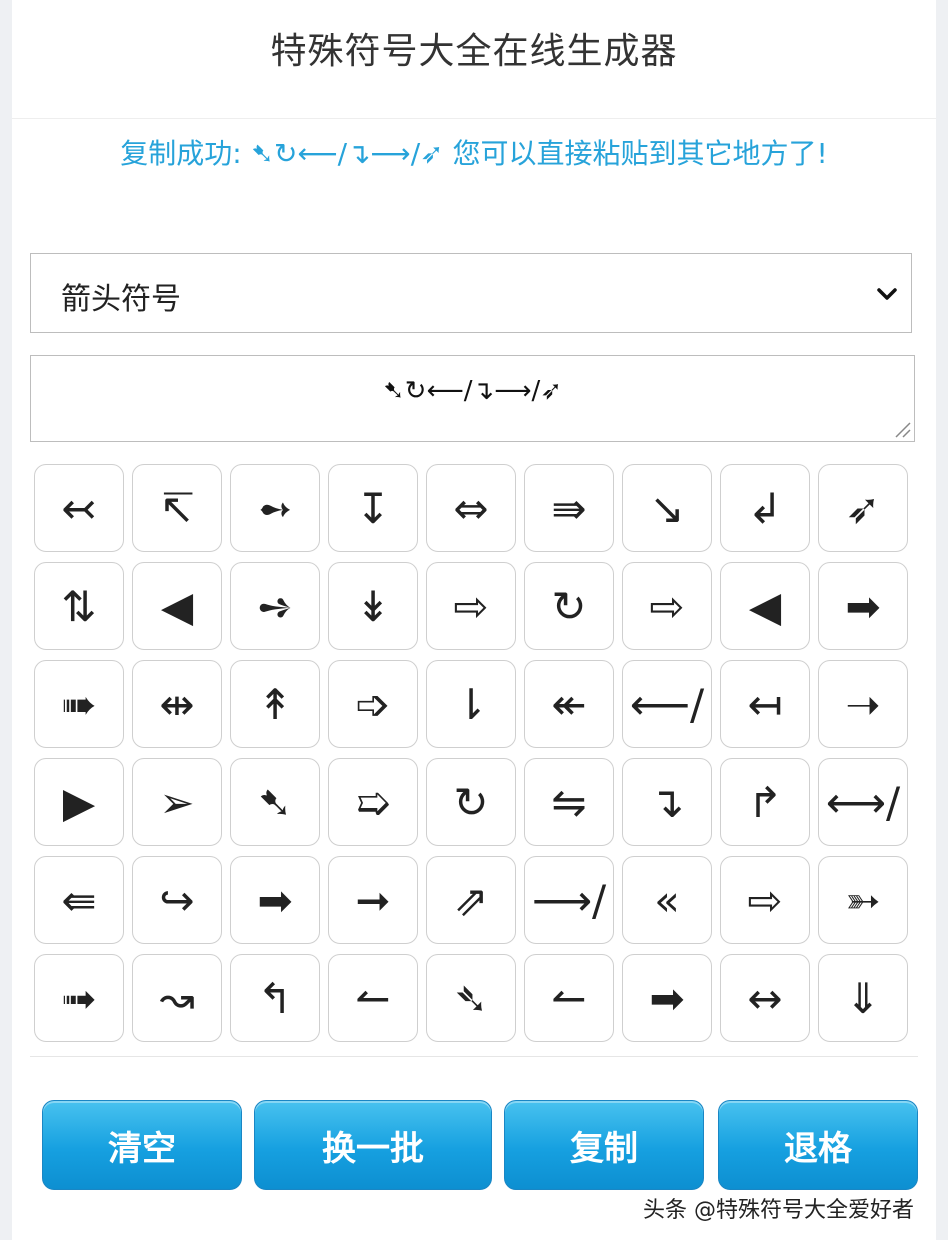 The image size is (948, 1240). What do you see at coordinates (604, 1145) in the screenshot?
I see `copy-button: 复制` at bounding box center [604, 1145].